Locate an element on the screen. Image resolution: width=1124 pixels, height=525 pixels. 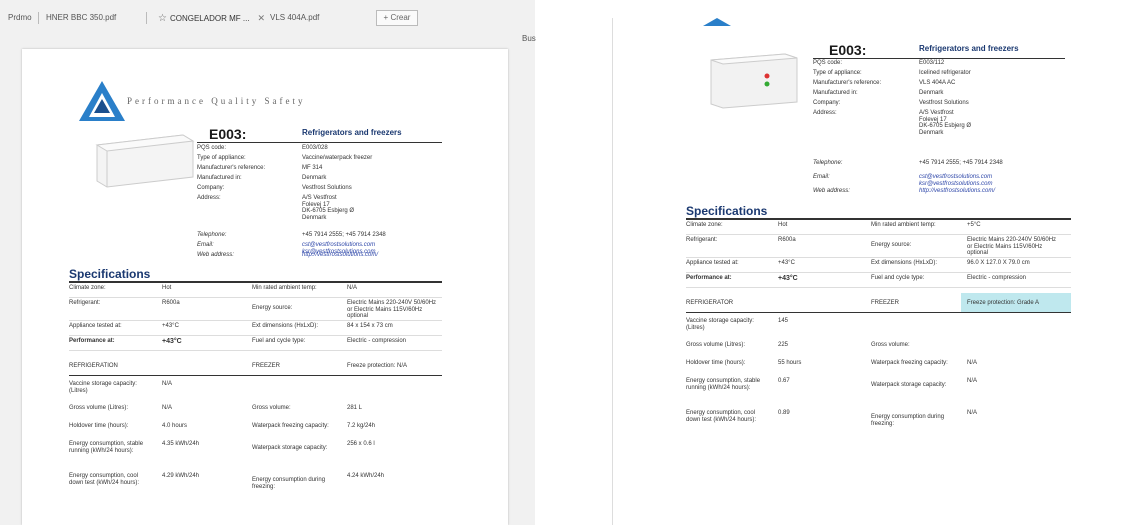
spec-value: Electric - compression is located at coordinates (377, 341).